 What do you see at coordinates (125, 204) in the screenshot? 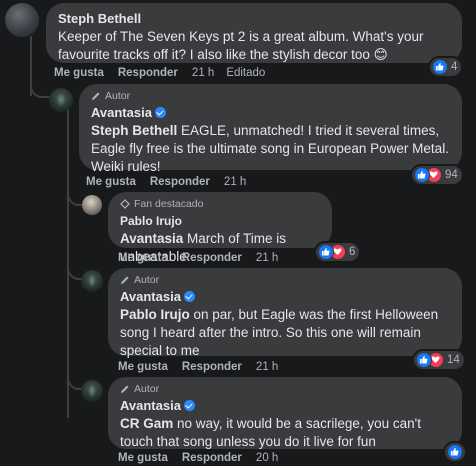
I see `fan-badge-icon` at bounding box center [125, 204].